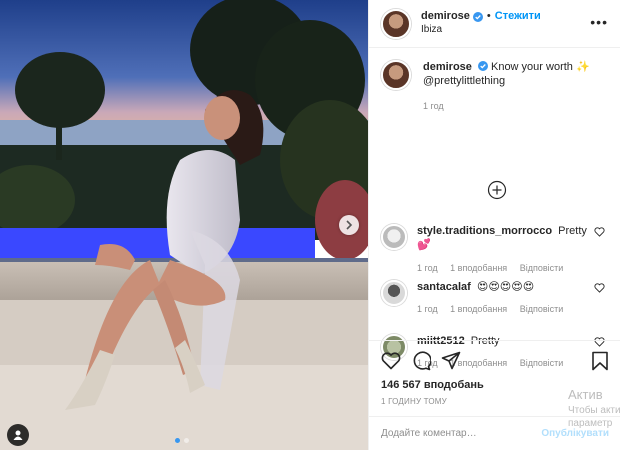 The image size is (620, 450). Describe the element at coordinates (505, 287) in the screenshot. I see `comment-text: 😍😍😍😍😍` at that location.